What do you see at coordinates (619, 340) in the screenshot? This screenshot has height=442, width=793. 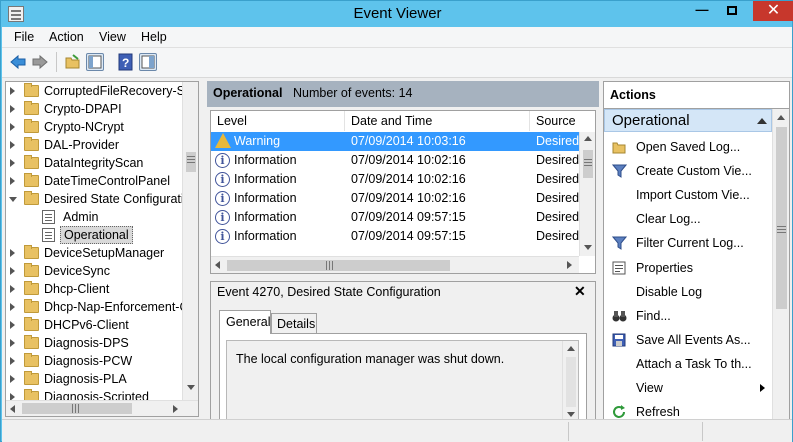 I see `save-icon` at bounding box center [619, 340].